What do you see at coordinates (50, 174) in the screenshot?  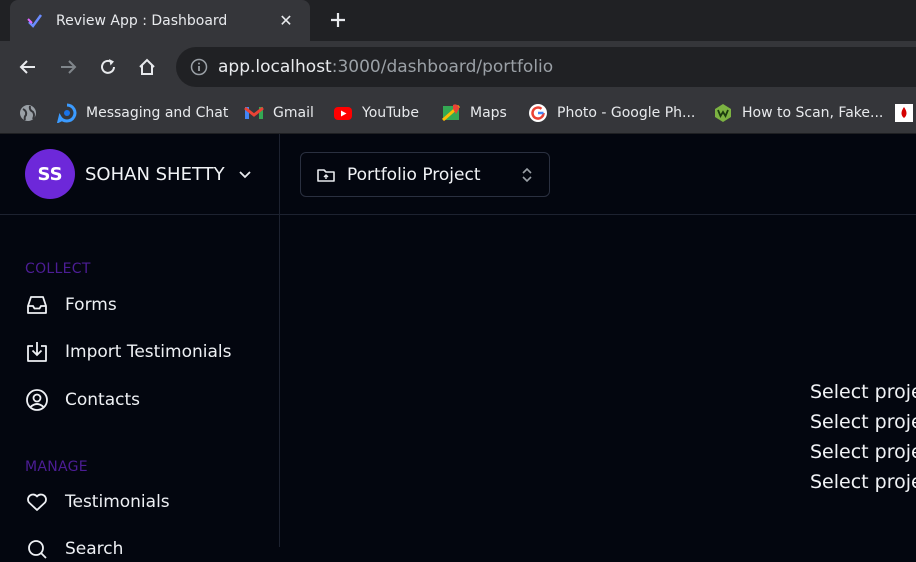 I see `avatar: SS` at bounding box center [50, 174].